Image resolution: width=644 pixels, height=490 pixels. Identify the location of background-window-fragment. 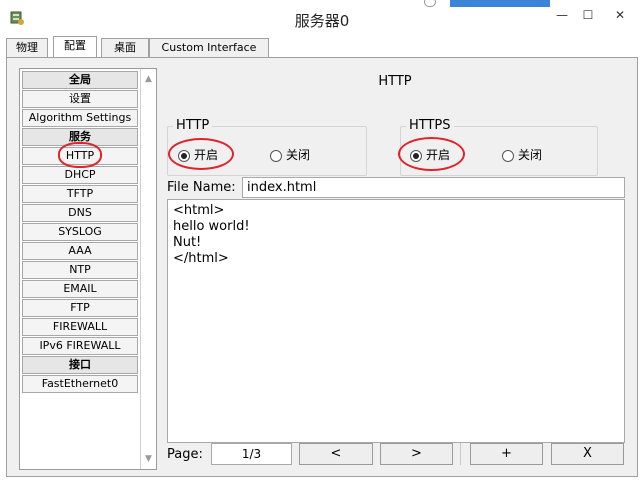
(485, 4).